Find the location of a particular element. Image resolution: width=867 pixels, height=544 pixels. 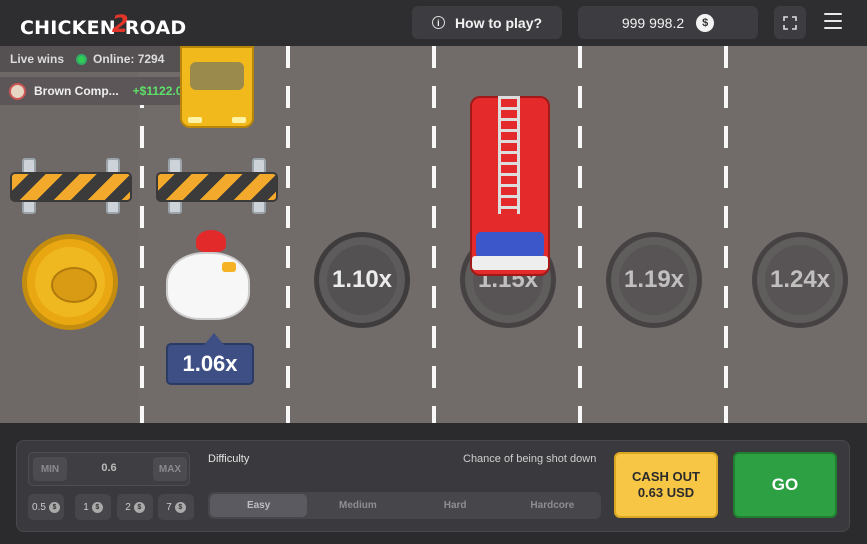

online-count: Online: 7294 is located at coordinates (129, 59).